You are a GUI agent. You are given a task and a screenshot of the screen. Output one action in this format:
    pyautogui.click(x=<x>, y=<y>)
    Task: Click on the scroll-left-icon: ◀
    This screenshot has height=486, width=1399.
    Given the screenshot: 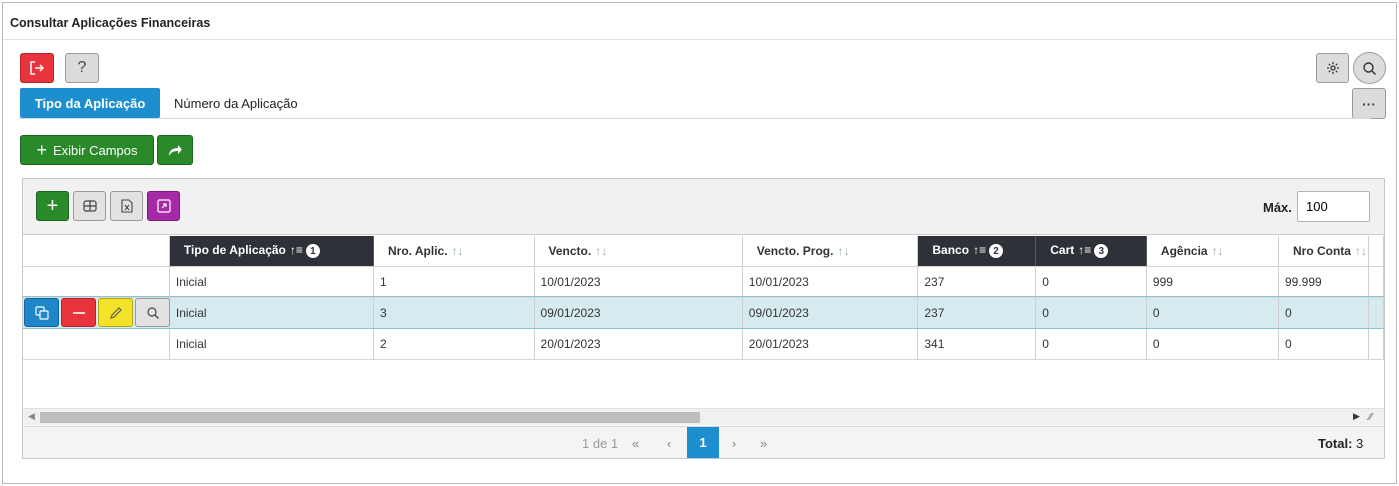 What is the action you would take?
    pyautogui.click(x=31, y=416)
    